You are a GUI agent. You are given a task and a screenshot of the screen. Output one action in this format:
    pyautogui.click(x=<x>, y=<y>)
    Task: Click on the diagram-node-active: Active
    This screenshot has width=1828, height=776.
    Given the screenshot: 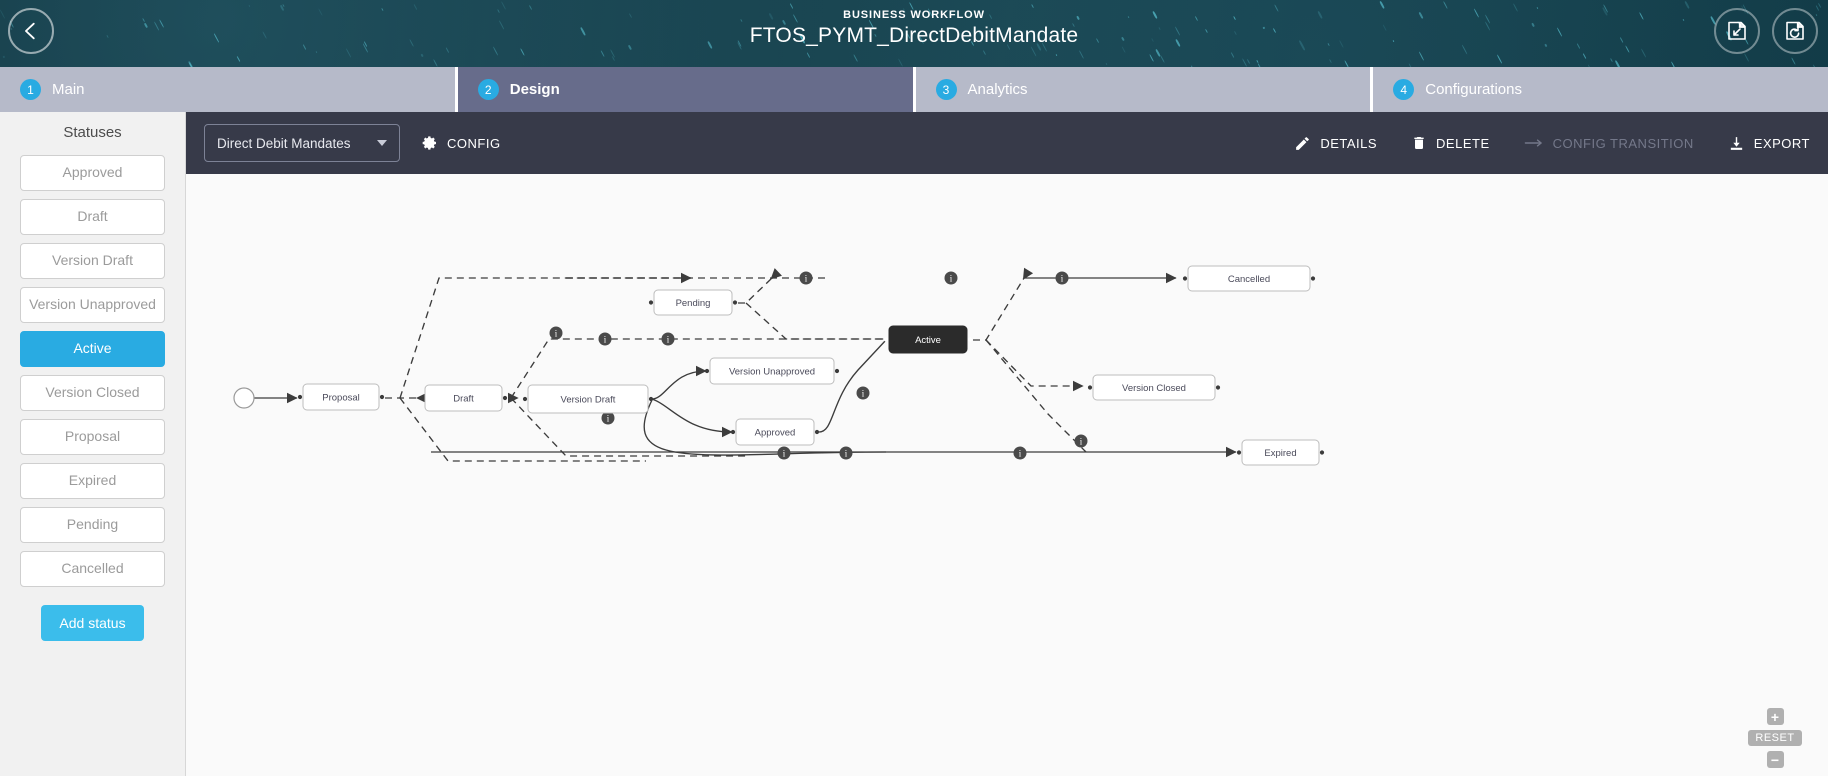 What is the action you would take?
    pyautogui.click(x=928, y=339)
    